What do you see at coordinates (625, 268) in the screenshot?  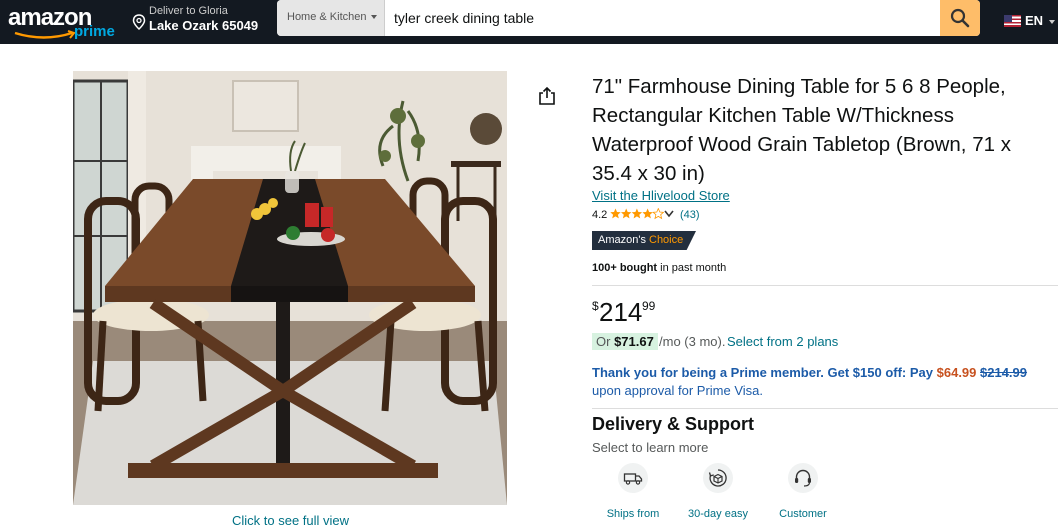 I see `bought-count: 100+ bought` at bounding box center [625, 268].